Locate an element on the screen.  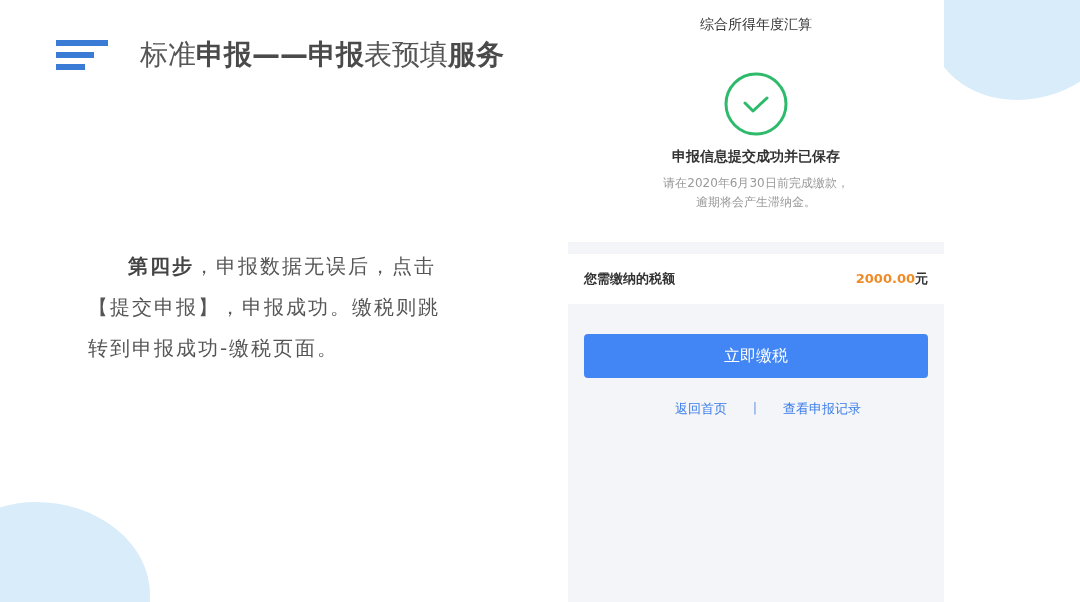
check-circle-icon is located at coordinates (756, 104).